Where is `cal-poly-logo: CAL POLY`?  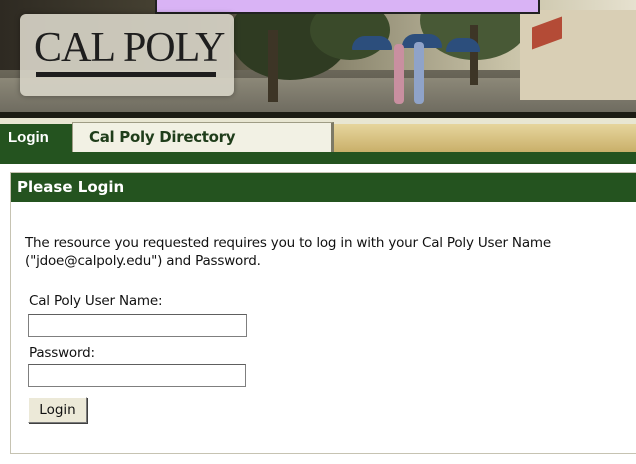
cal-poly-logo: CAL POLY is located at coordinates (127, 55).